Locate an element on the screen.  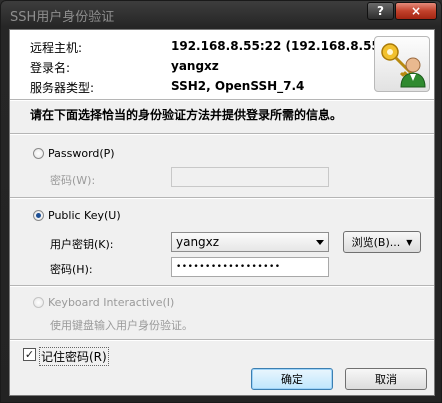
keyboard-interactive-radio is located at coordinates (38, 302).